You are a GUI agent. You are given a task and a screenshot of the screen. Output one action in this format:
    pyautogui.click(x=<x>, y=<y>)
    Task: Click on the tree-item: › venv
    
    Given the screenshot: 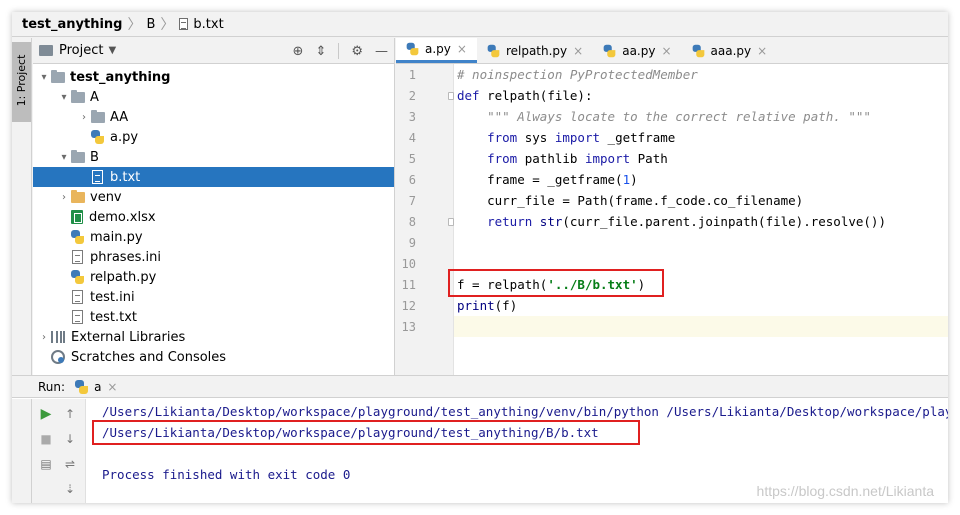 What is the action you would take?
    pyautogui.click(x=213, y=197)
    